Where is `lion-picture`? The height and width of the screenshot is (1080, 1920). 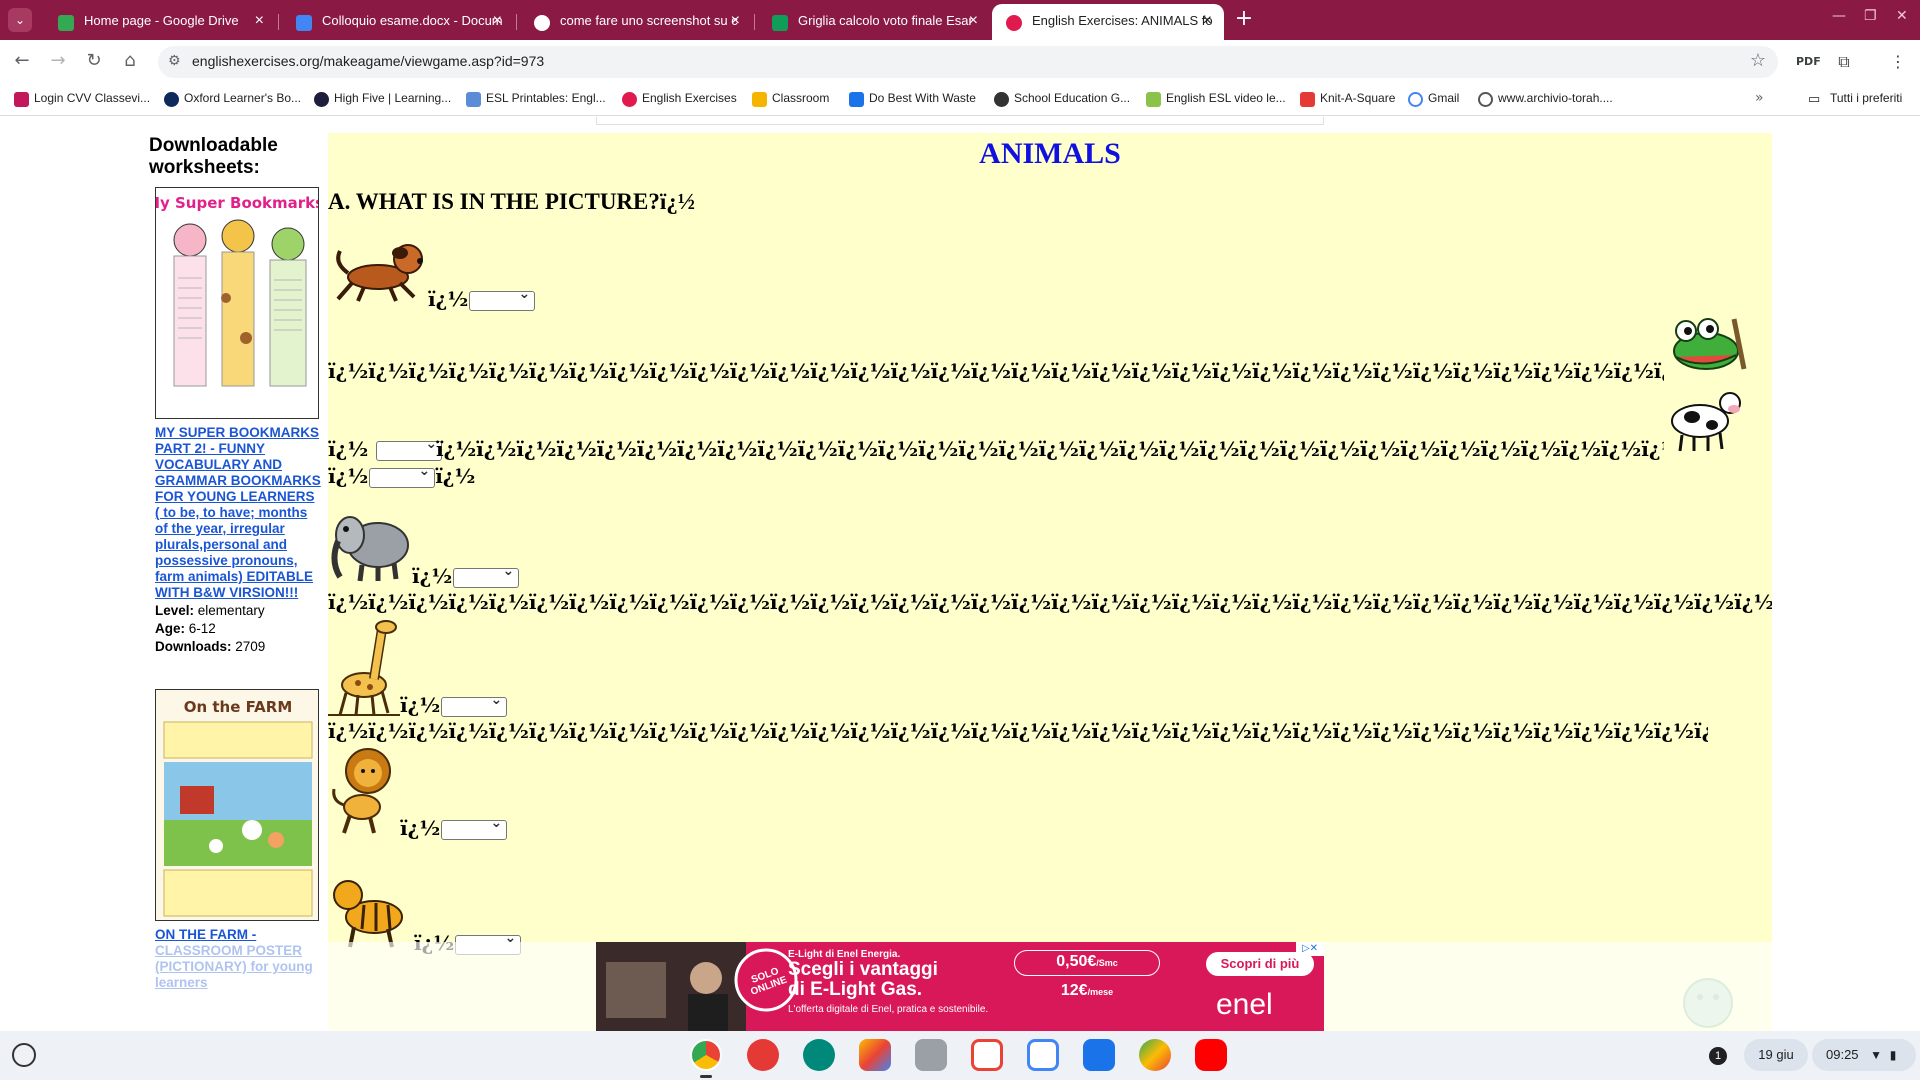
lion-picture is located at coordinates (361, 791).